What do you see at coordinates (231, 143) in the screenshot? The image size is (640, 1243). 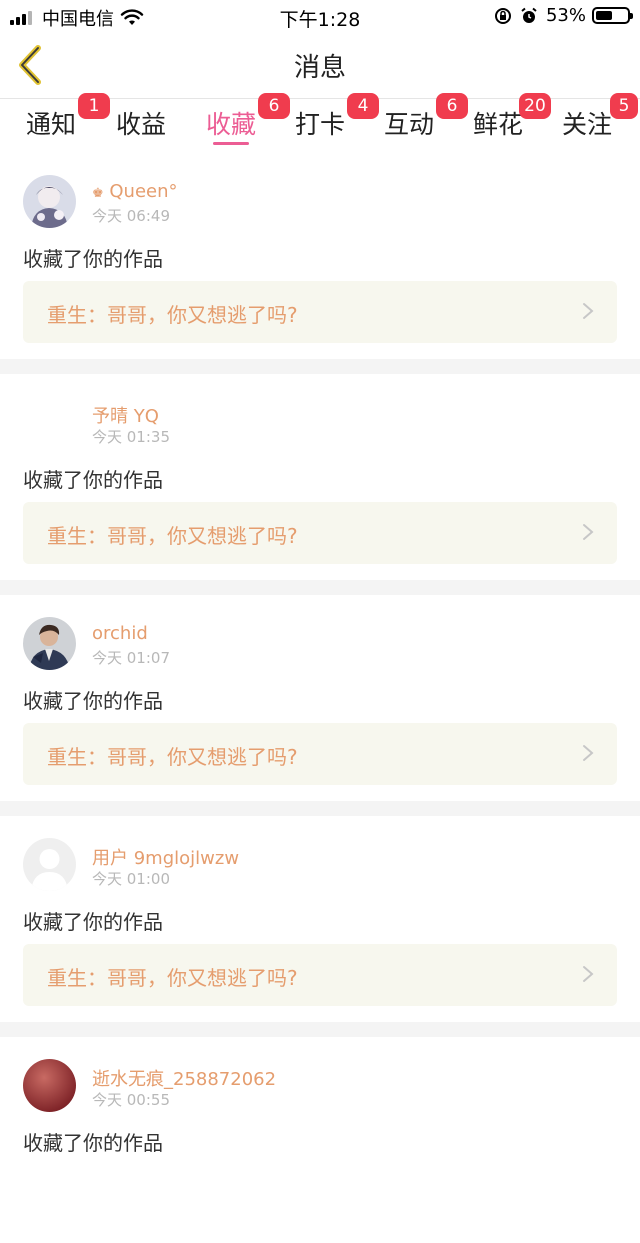 I see `active-tab-indicator` at bounding box center [231, 143].